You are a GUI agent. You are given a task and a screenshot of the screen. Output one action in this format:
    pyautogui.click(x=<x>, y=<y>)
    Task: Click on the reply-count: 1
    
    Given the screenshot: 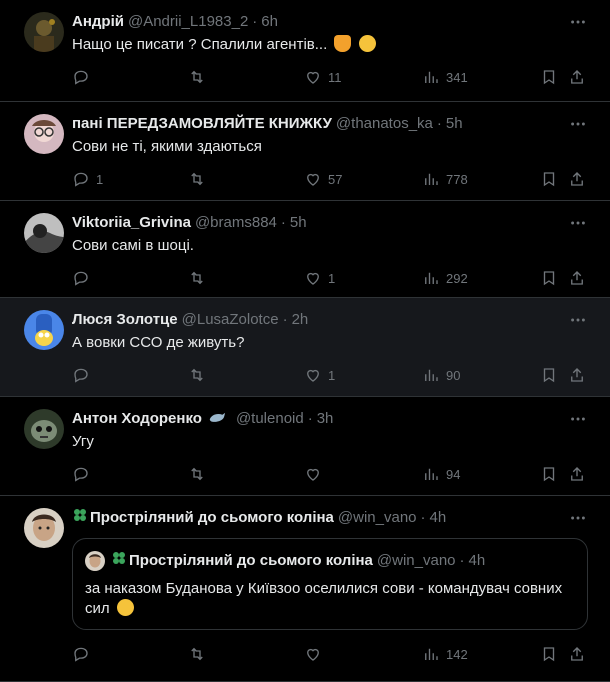 What is the action you would take?
    pyautogui.click(x=100, y=179)
    